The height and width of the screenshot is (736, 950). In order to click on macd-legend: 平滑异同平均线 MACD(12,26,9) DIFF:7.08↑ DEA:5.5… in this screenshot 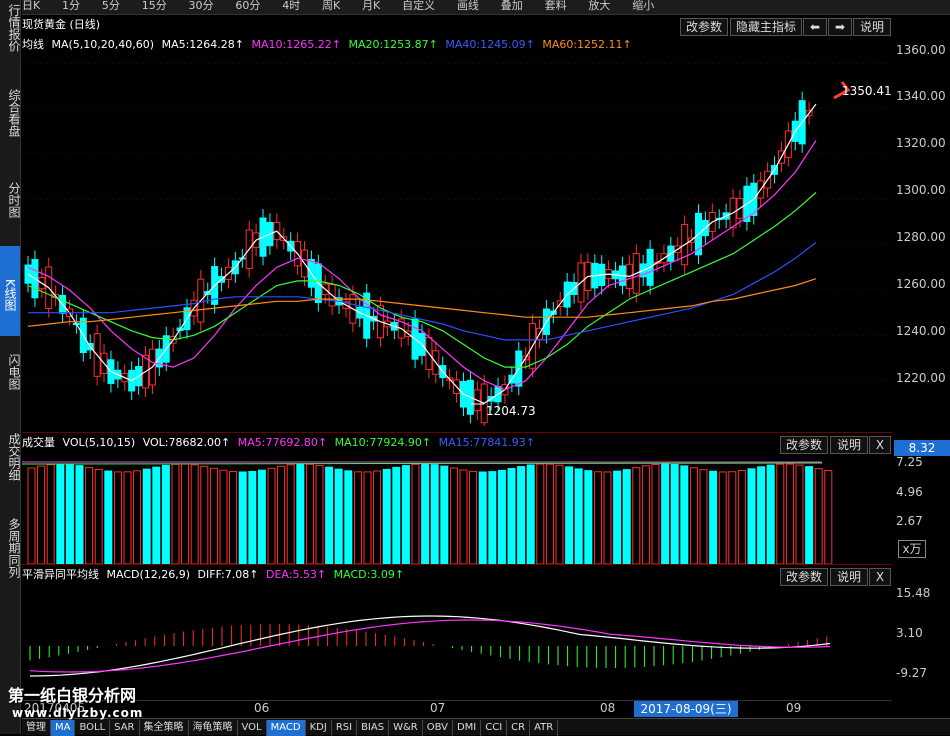, I will do `click(215, 575)`.